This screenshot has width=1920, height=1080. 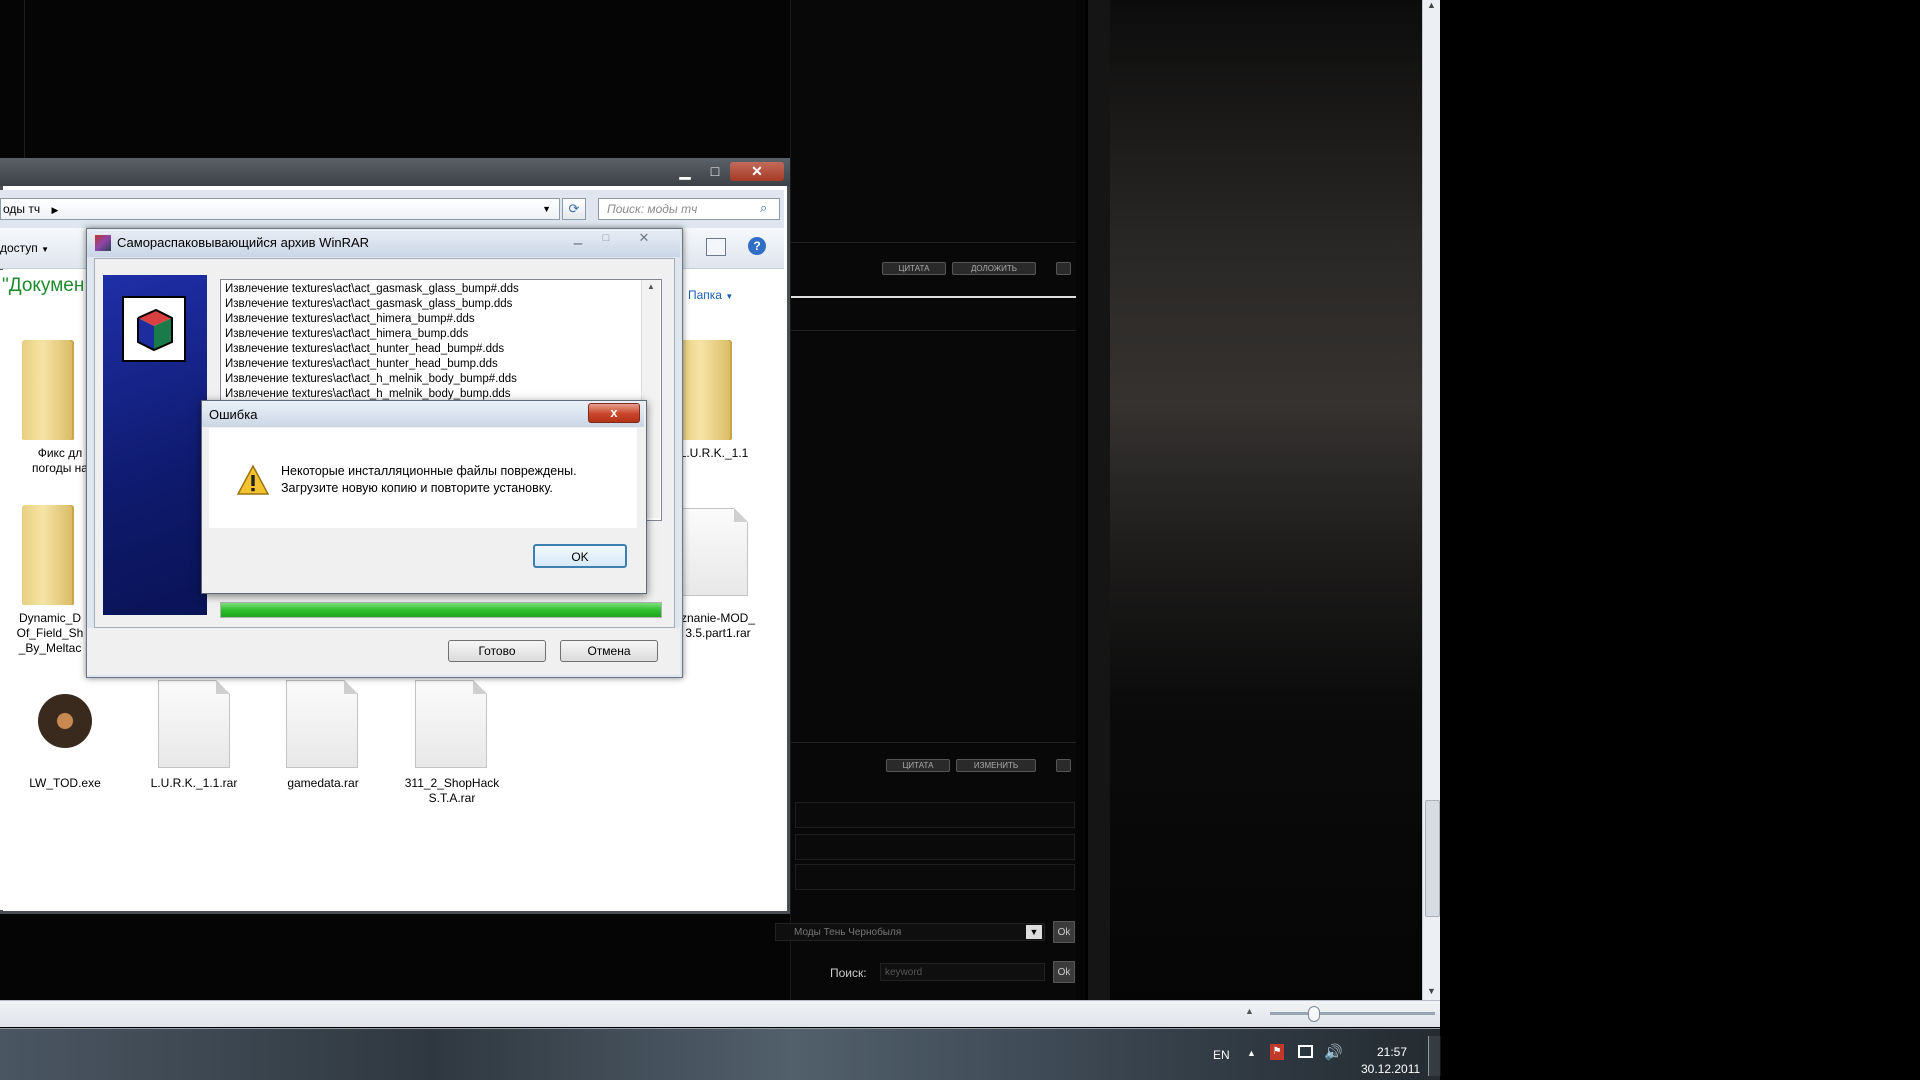 I want to click on winrar-title: Самораспаковывающийся архив WinRAR, so click(x=243, y=242).